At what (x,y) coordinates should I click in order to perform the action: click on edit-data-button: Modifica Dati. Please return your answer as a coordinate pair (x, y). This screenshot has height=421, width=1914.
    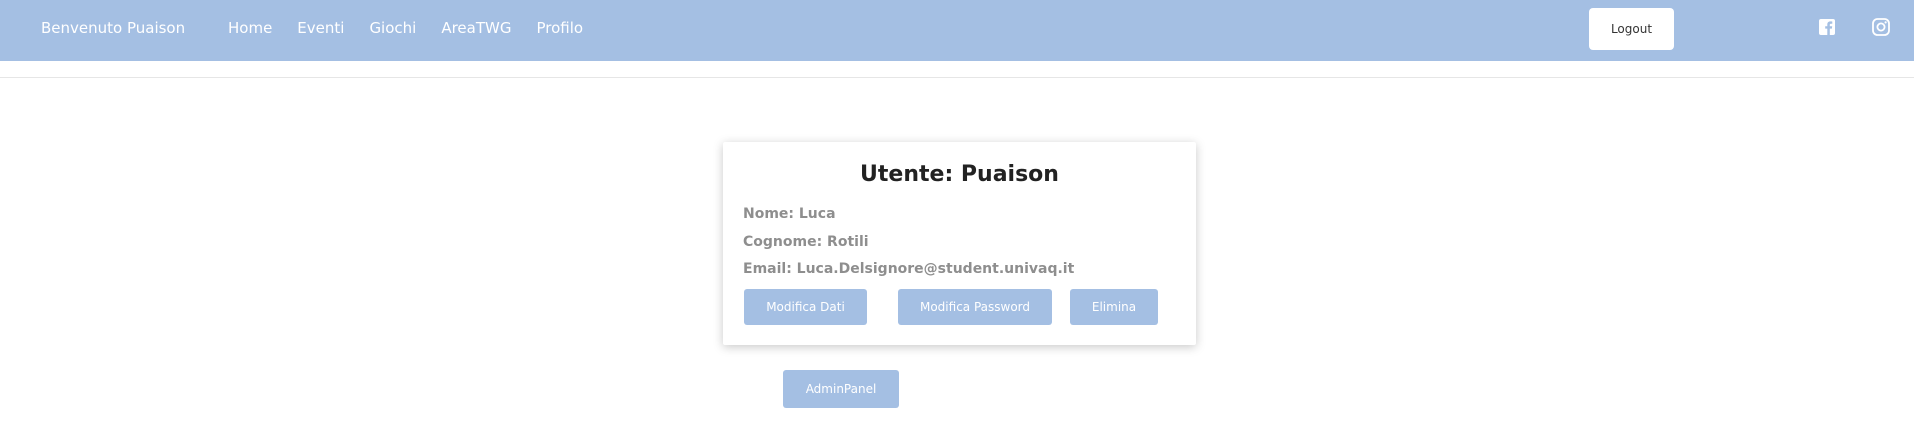
    Looking at the image, I should click on (805, 307).